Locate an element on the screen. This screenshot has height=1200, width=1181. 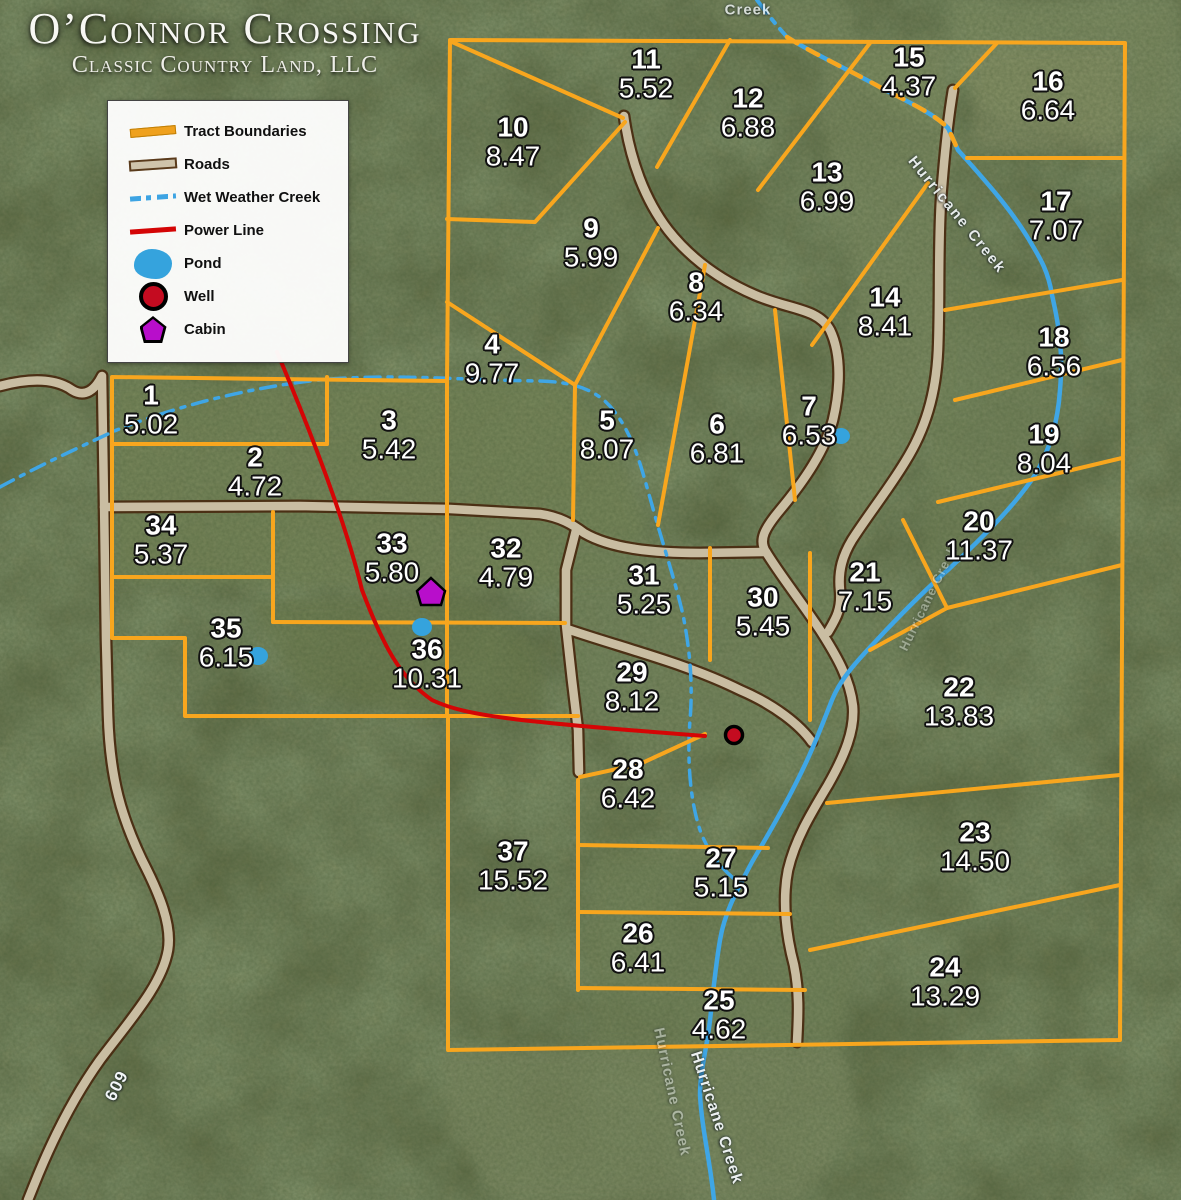
tract-label-2: 2 4.72 is located at coordinates (255, 471).